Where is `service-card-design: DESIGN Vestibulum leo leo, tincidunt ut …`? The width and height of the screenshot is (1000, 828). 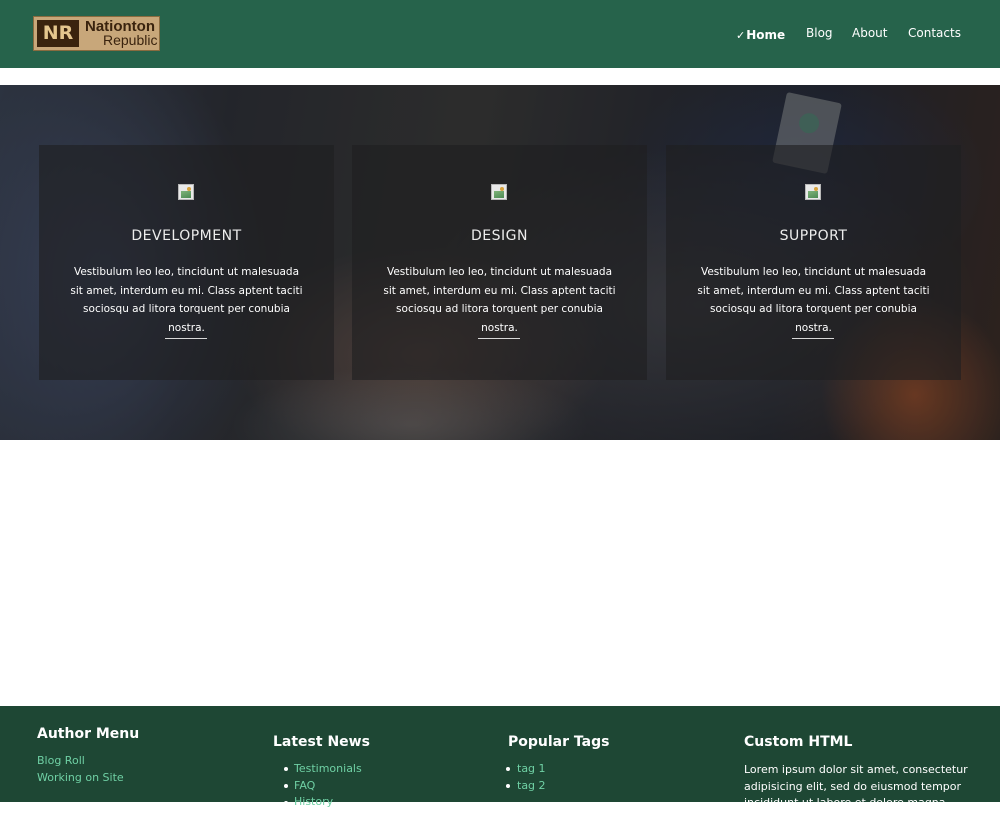
service-card-design: DESIGN Vestibulum leo leo, tincidunt ut … is located at coordinates (499, 262).